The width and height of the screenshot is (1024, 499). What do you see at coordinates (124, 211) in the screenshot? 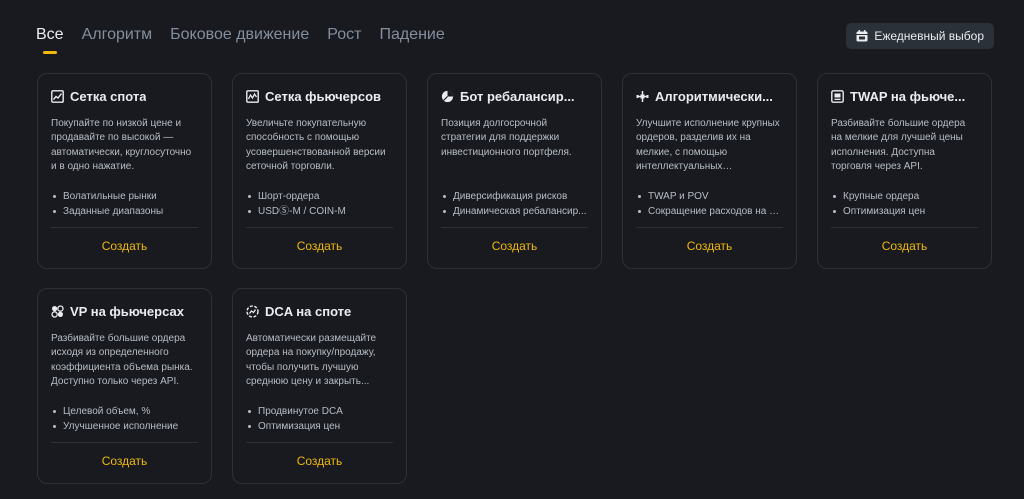
I see `feature-item: Заданные диапазоны` at bounding box center [124, 211].